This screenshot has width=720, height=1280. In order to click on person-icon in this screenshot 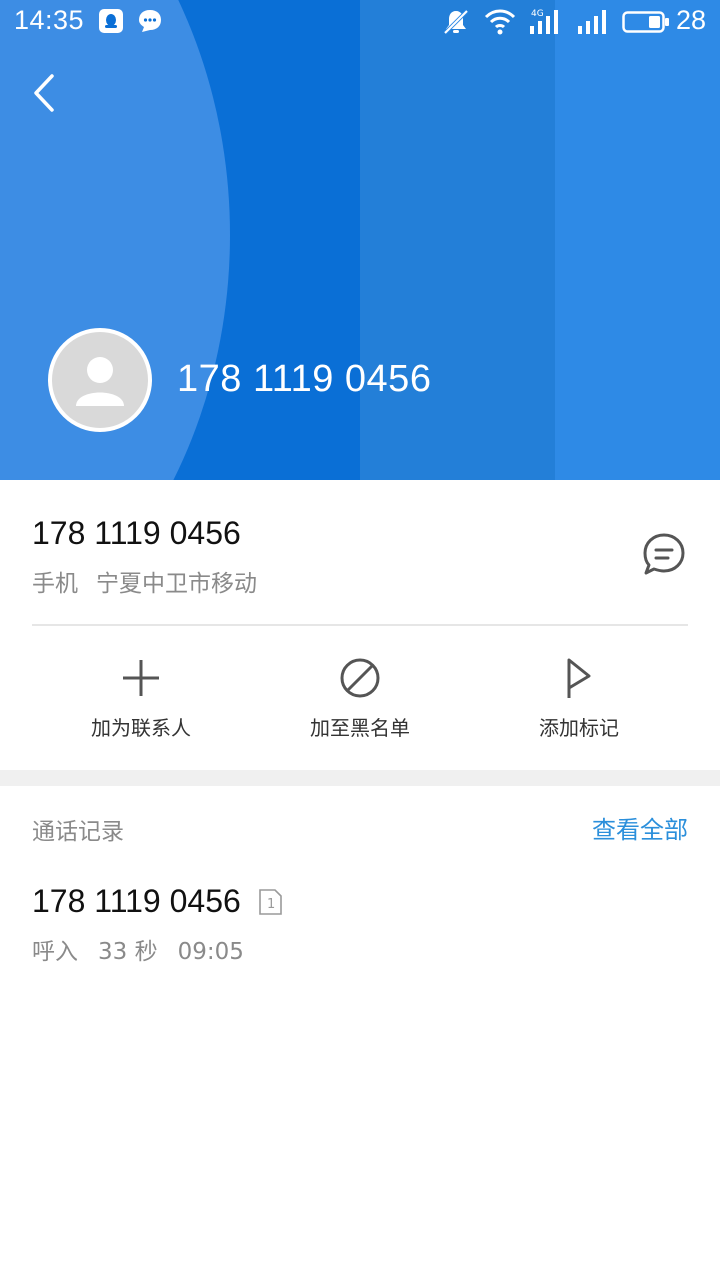, I will do `click(100, 381)`.